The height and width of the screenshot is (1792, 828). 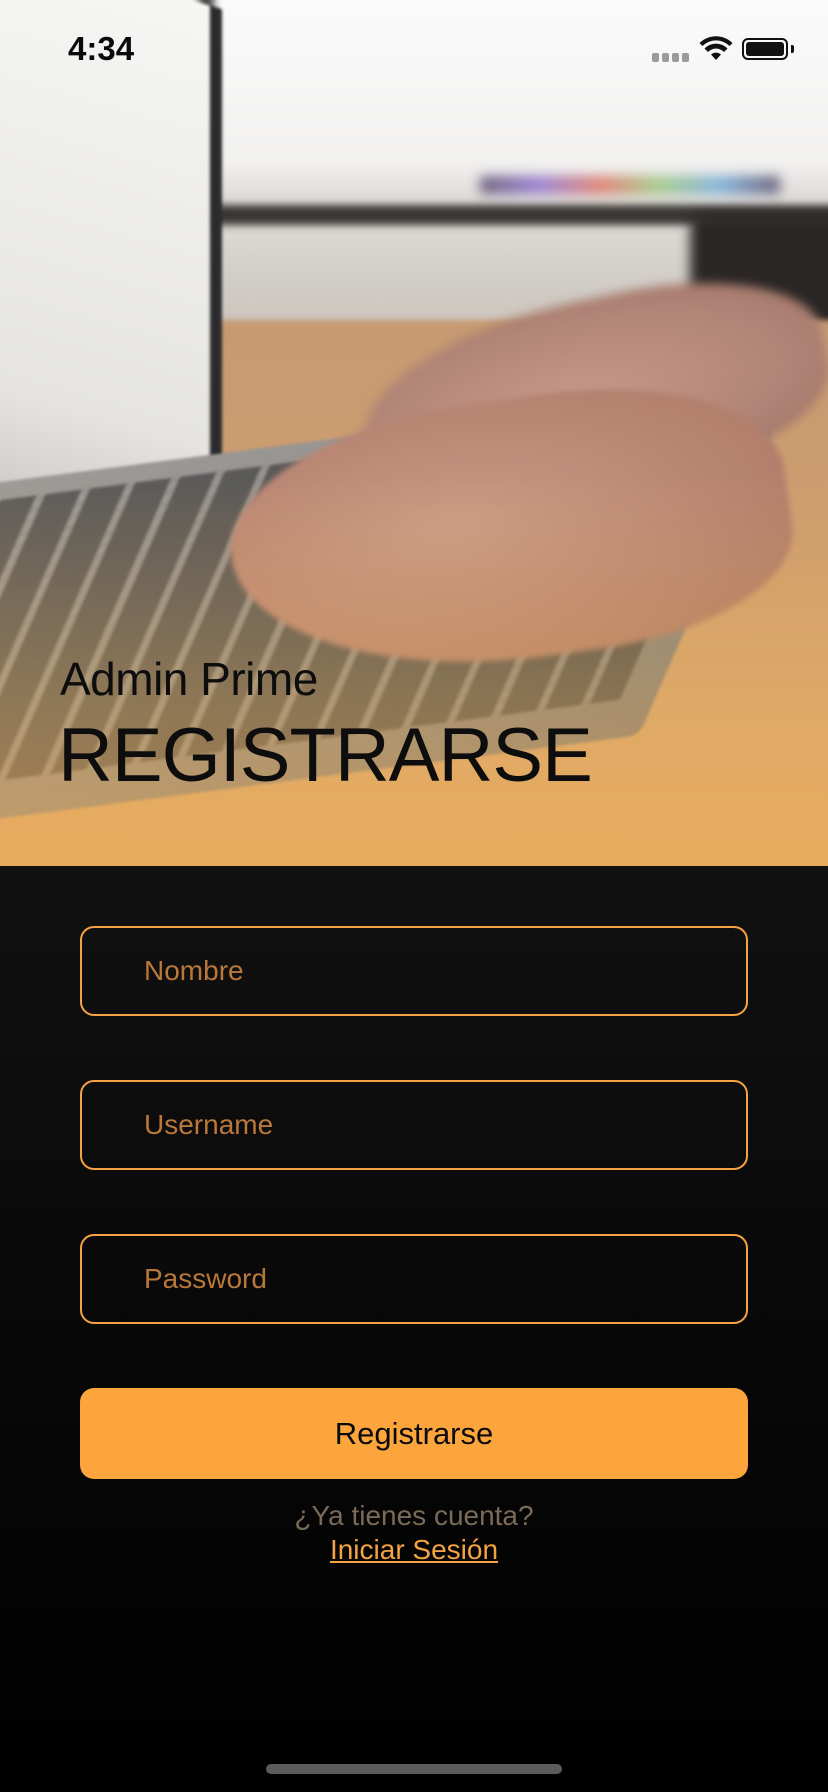 I want to click on page-title: REGISTRARSE, so click(x=325, y=755).